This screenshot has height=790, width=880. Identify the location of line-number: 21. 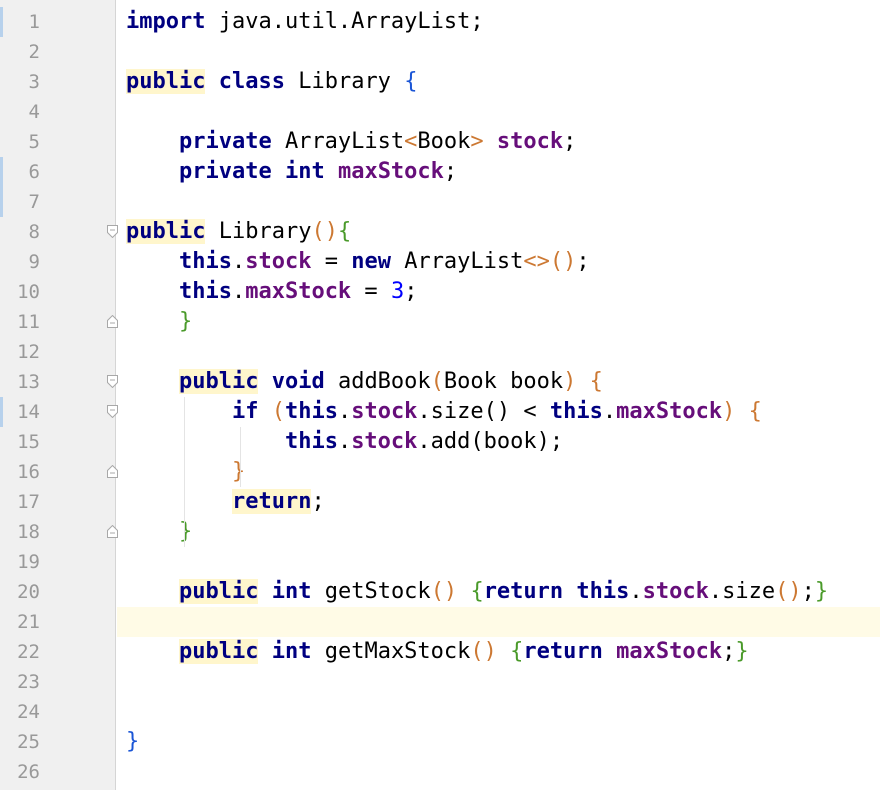
(28, 622).